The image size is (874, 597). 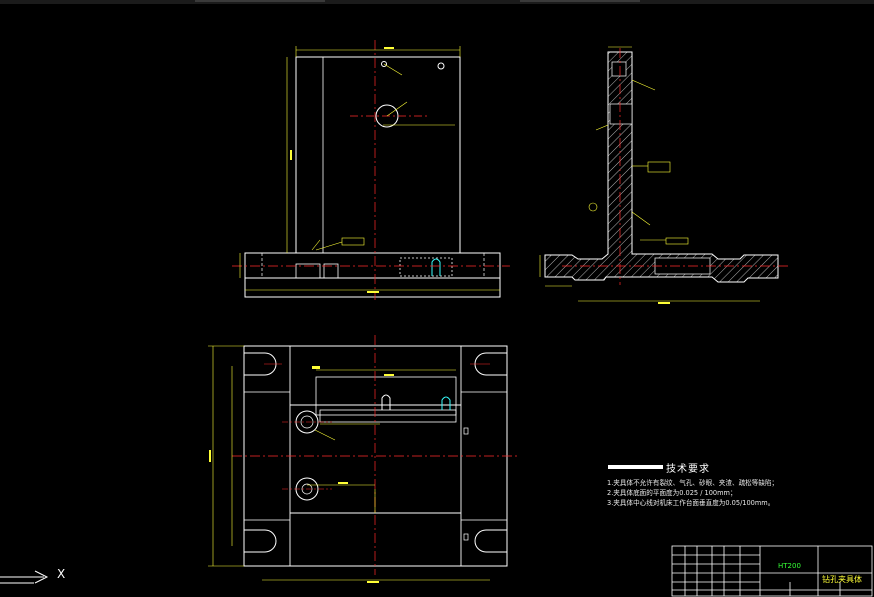 I want to click on side-section-hatched, so click(x=661, y=167).